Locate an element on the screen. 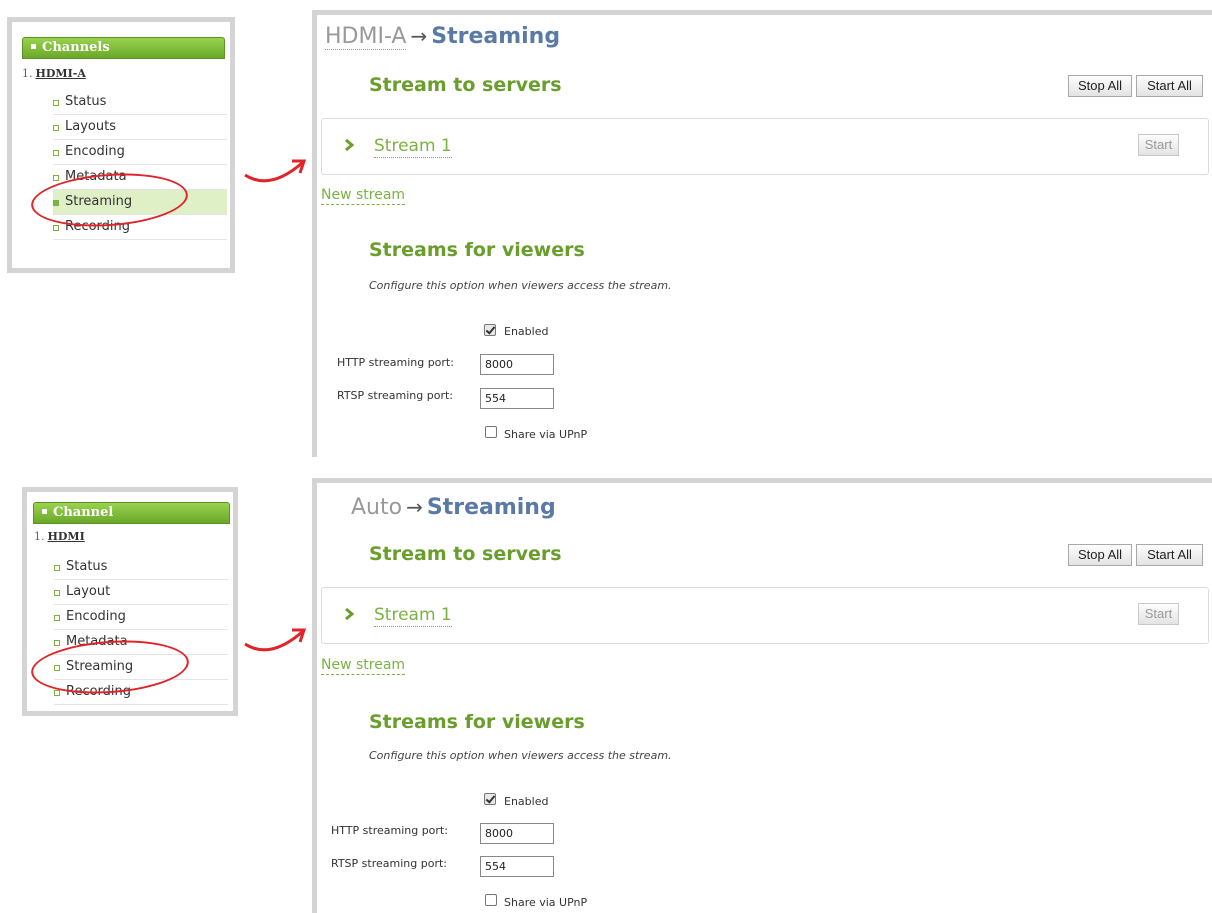  menu-item-label: Layouts is located at coordinates (90, 126).